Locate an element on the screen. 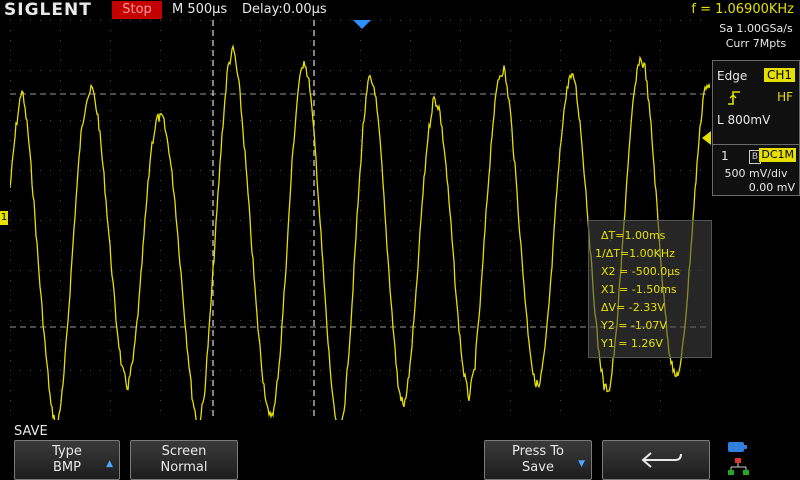  frequency-counter: f = 1.06900KHz is located at coordinates (742, 9).